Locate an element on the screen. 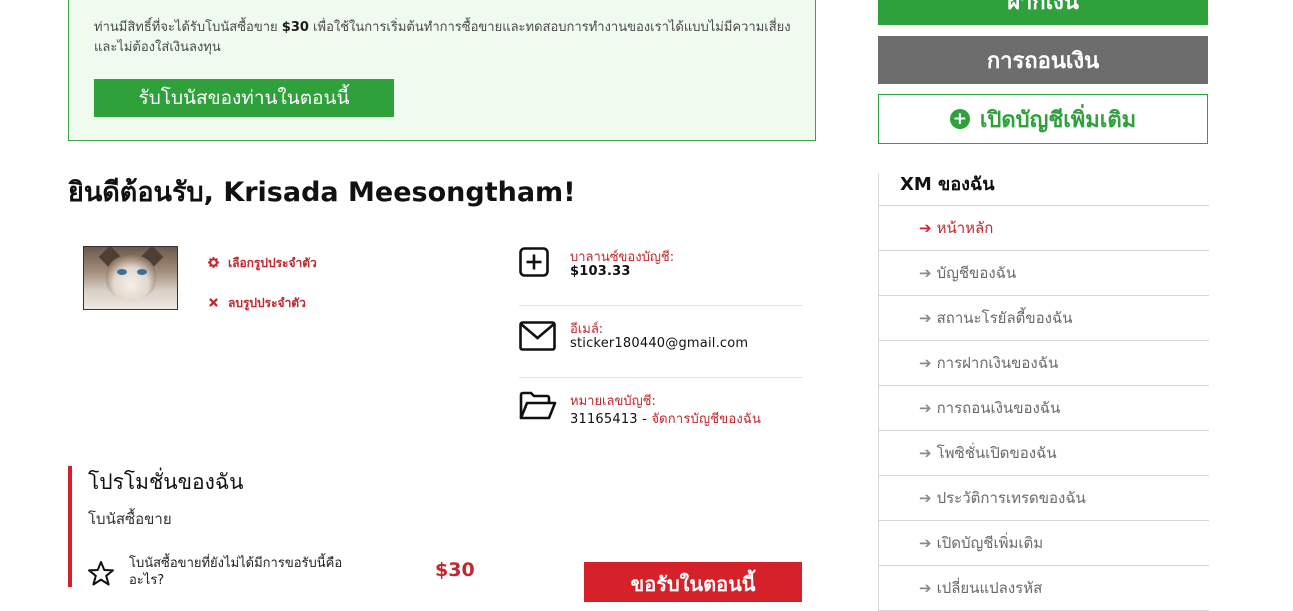 This screenshot has height=611, width=1293. plus-circle-icon: + is located at coordinates (959, 119).